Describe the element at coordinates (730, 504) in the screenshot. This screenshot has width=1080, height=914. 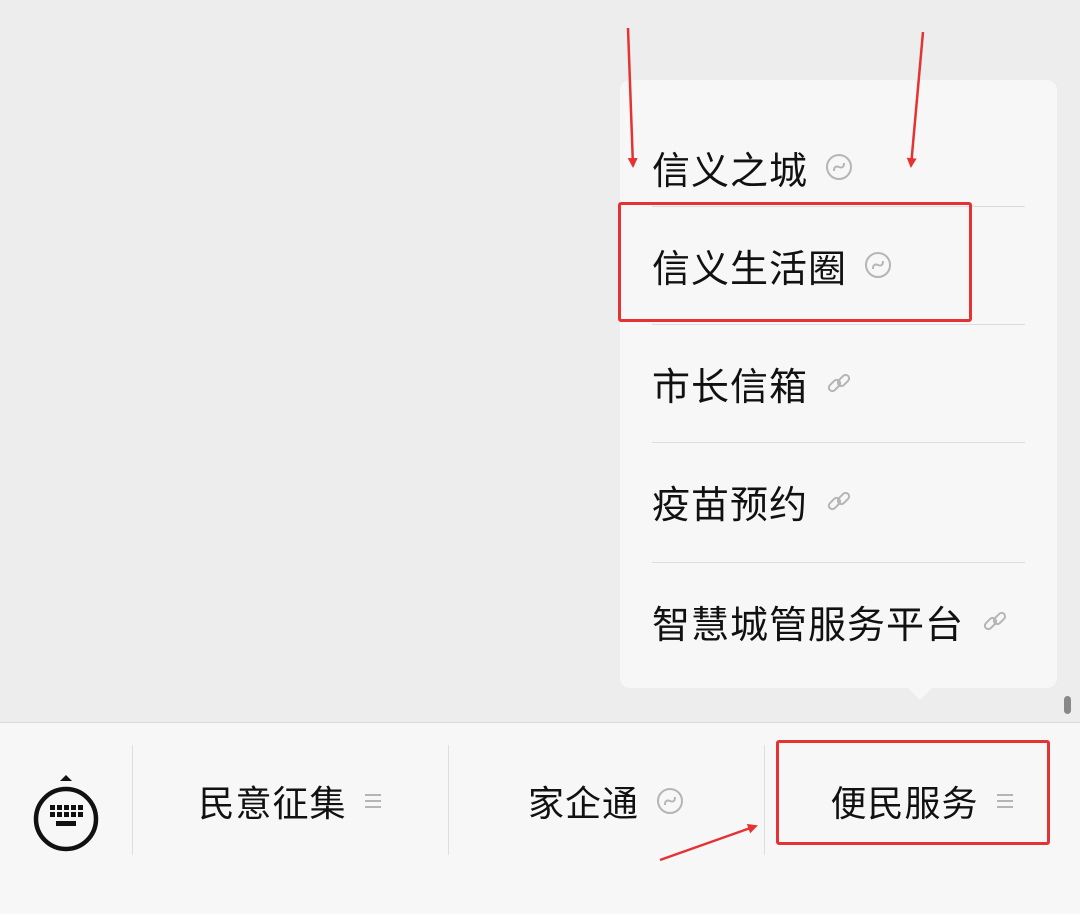
I see `menu-item-label: 疫苗预约` at that location.